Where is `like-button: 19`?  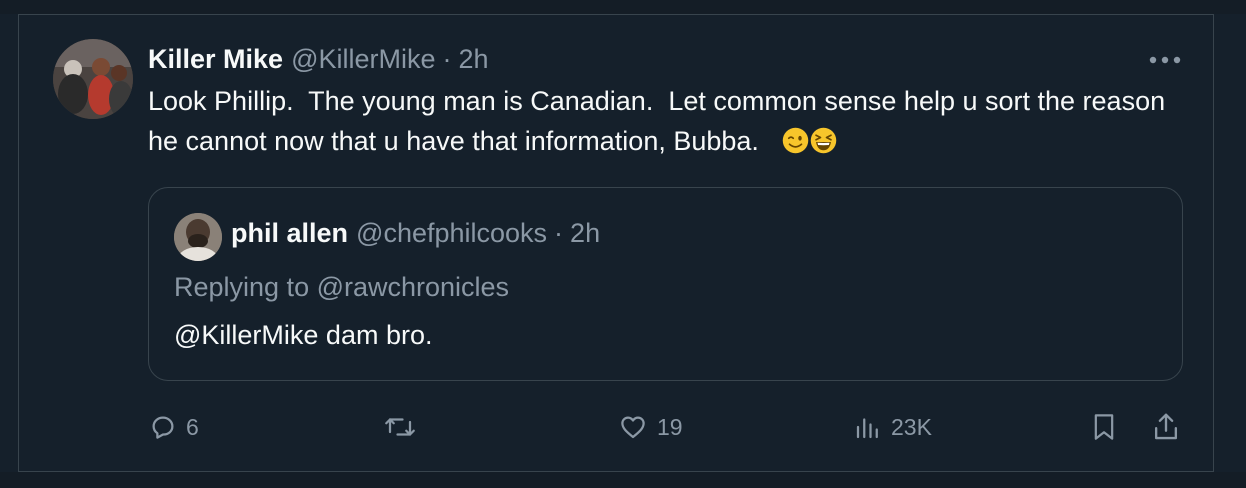 like-button: 19 is located at coordinates (650, 427).